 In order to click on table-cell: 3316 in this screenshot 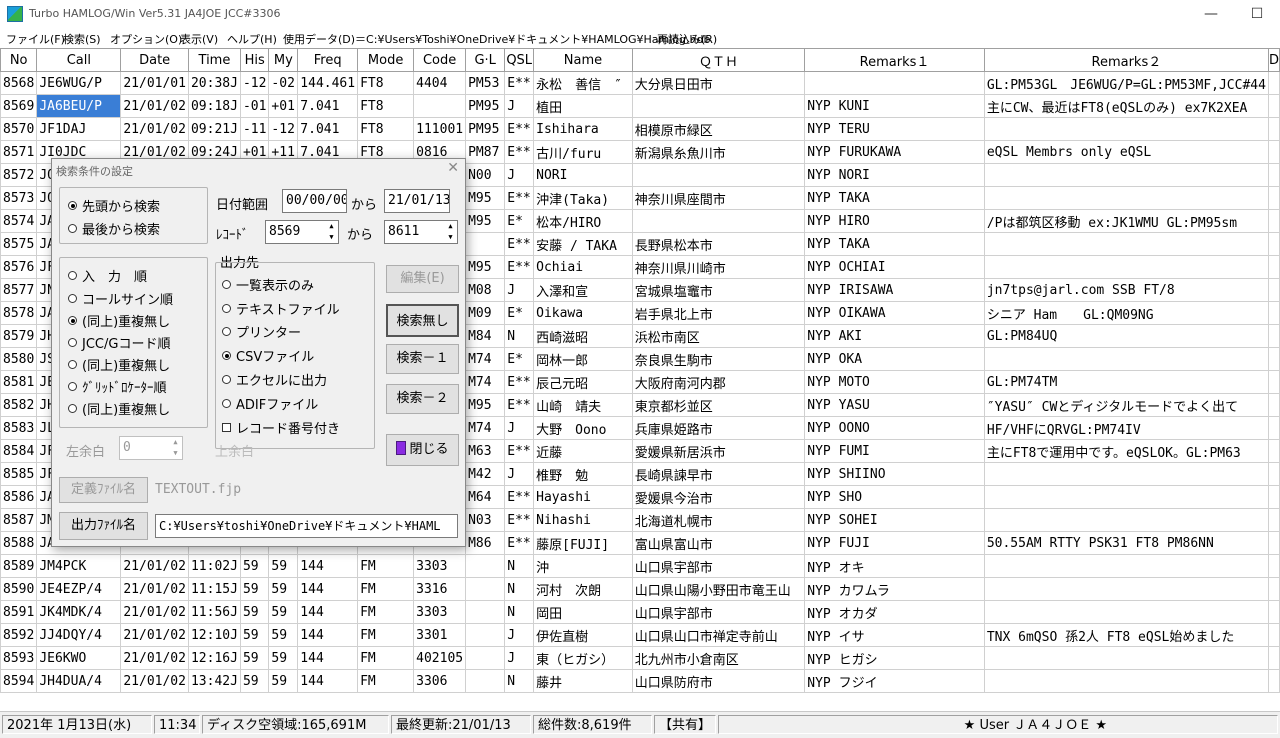, I will do `click(440, 589)`.